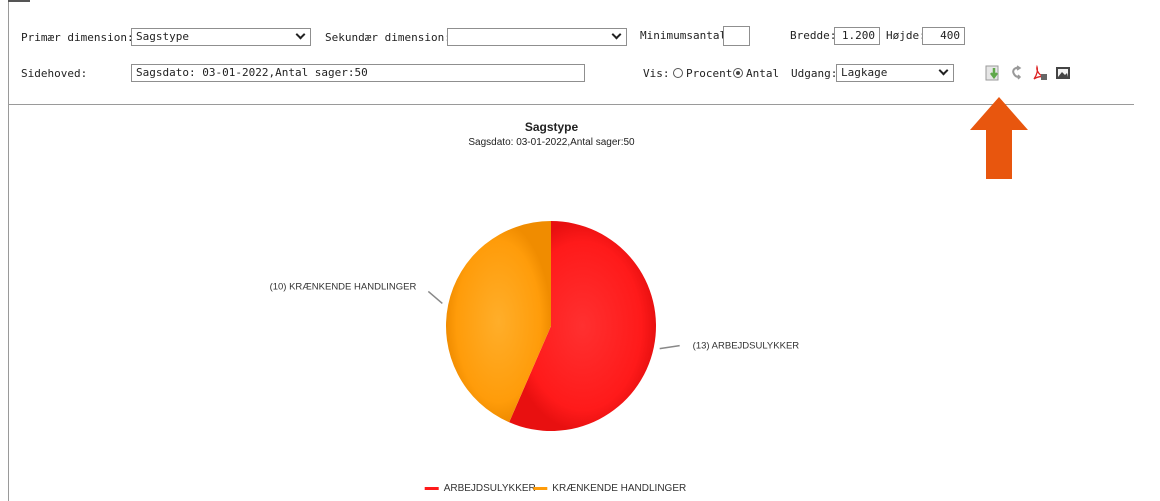 The image size is (1160, 501). What do you see at coordinates (619, 488) in the screenshot?
I see `legend-item: KRÆNKENDE HANDLINGER` at bounding box center [619, 488].